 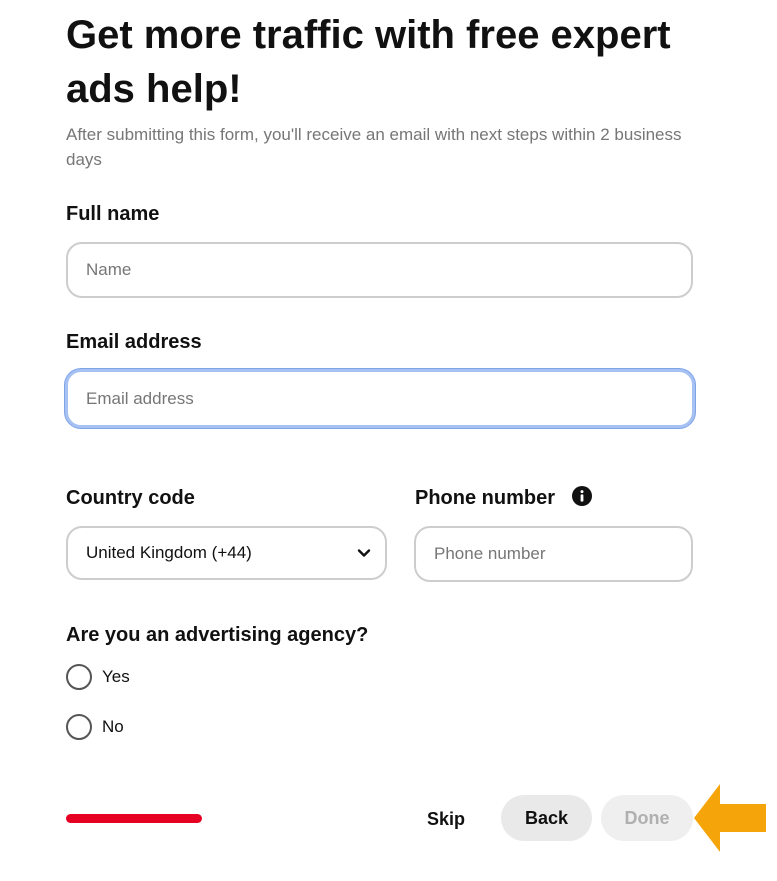 What do you see at coordinates (130, 498) in the screenshot?
I see `country-code-label: Country code` at bounding box center [130, 498].